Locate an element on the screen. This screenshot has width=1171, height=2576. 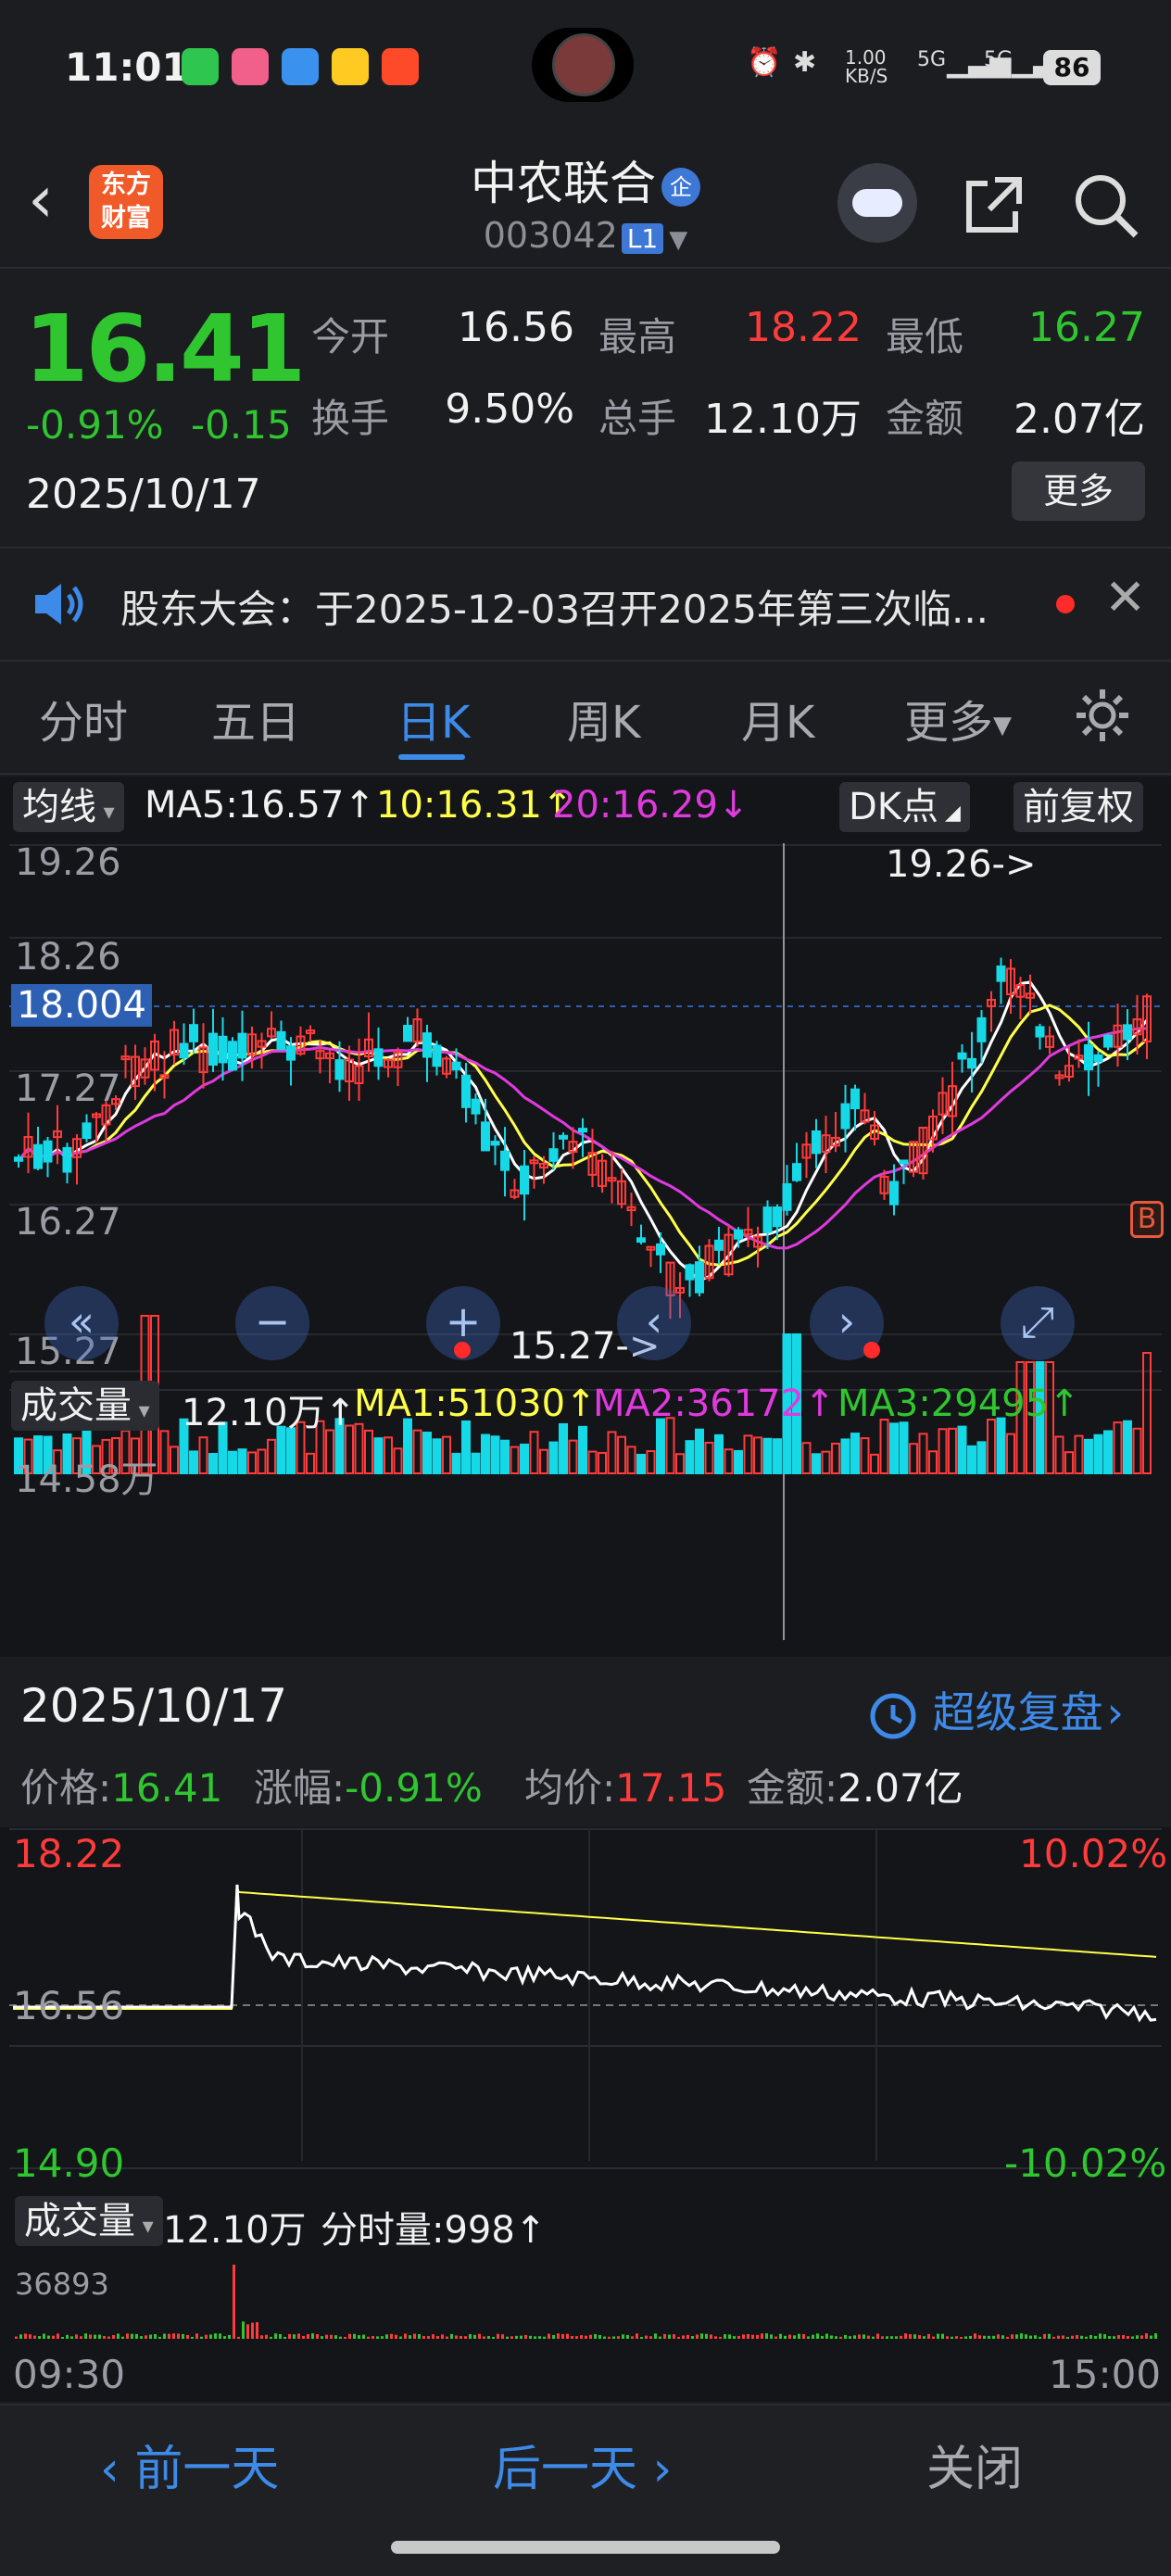
price-axis-label-4: 16.27 is located at coordinates (68, 1223).